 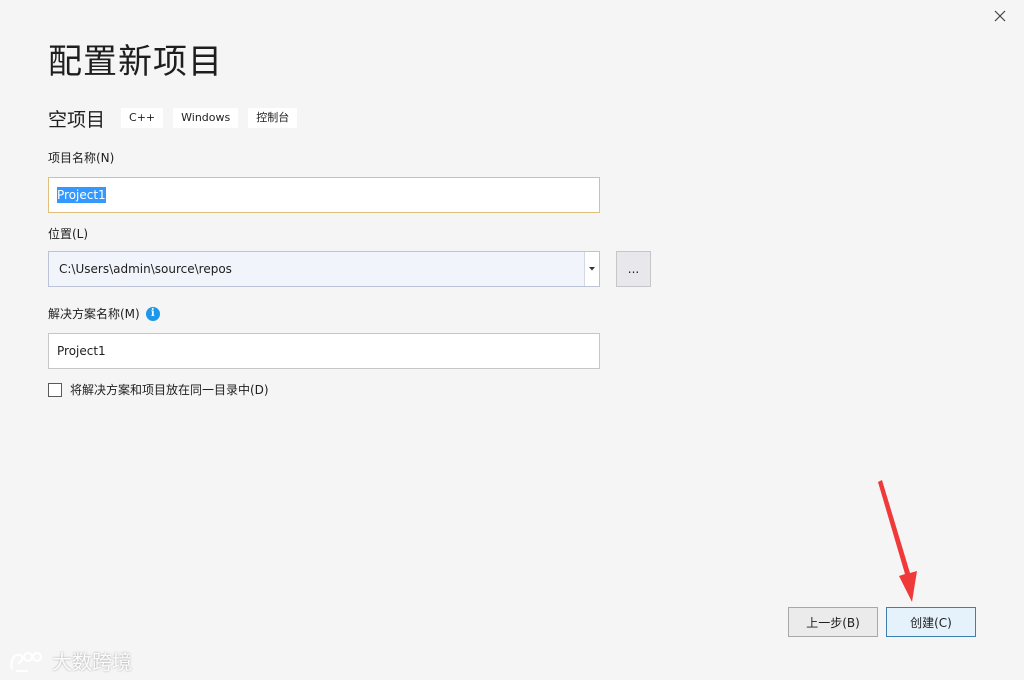 What do you see at coordinates (897, 541) in the screenshot?
I see `red-arrow-annotation-icon` at bounding box center [897, 541].